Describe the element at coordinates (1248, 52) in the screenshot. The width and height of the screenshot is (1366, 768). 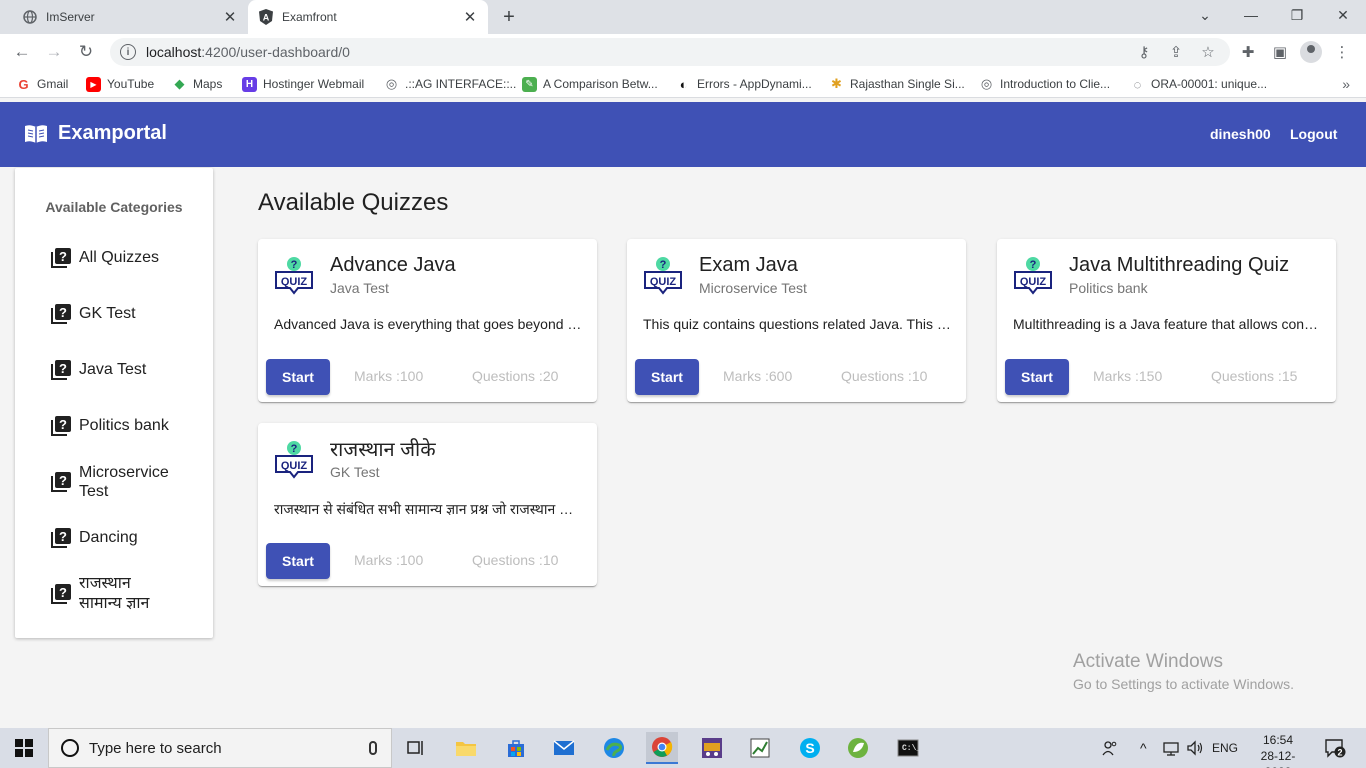
I see `extensions-icon: ✚` at that location.